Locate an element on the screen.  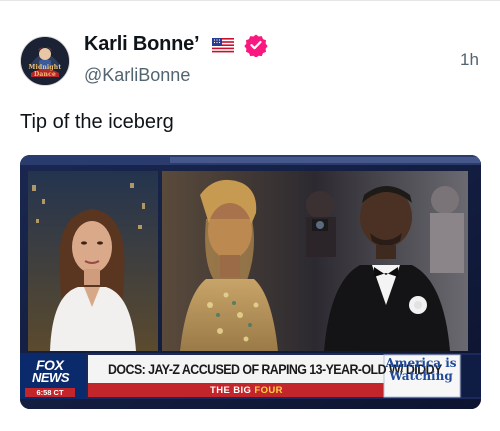
show-name-part1: THE BIG is located at coordinates (231, 390).